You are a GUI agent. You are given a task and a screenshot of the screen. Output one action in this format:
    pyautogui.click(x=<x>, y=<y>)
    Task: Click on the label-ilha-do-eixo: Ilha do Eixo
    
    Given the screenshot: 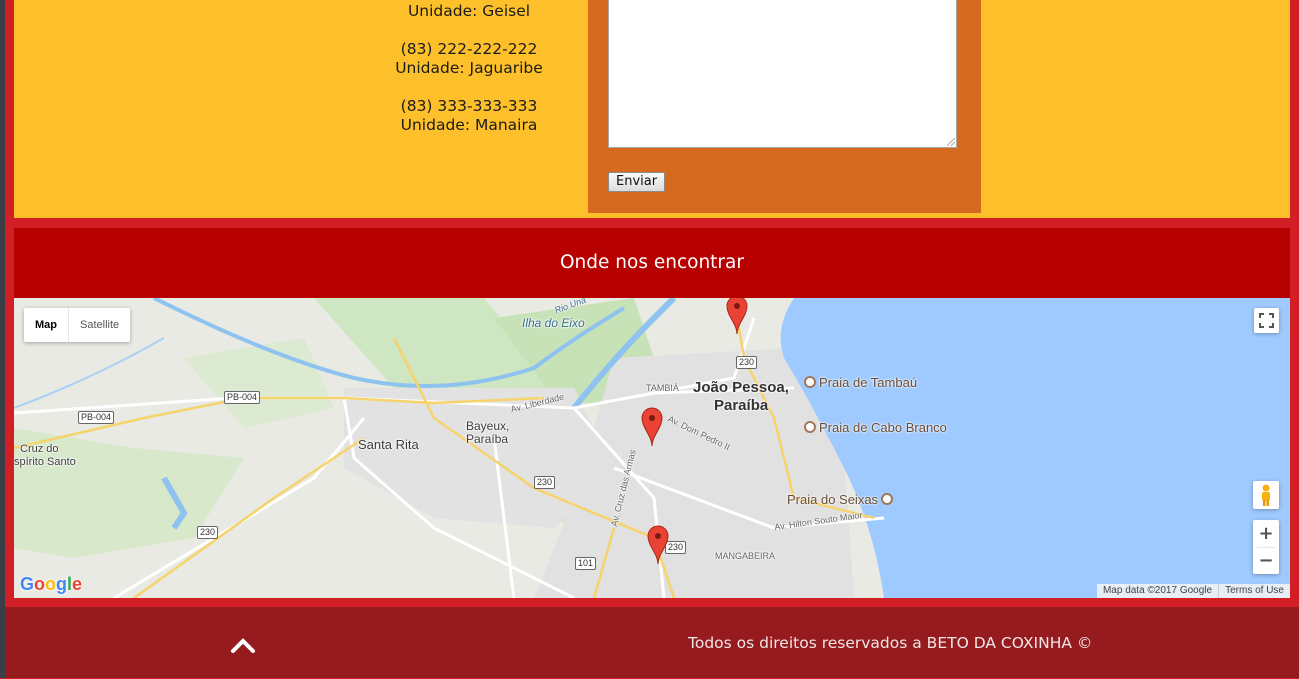 What is the action you would take?
    pyautogui.click(x=553, y=323)
    